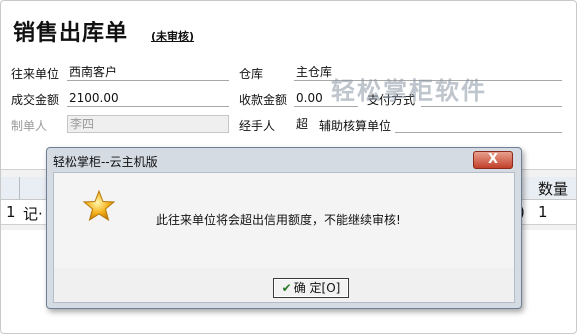 This screenshot has height=334, width=577. I want to click on customer-label: 往来单位, so click(35, 74).